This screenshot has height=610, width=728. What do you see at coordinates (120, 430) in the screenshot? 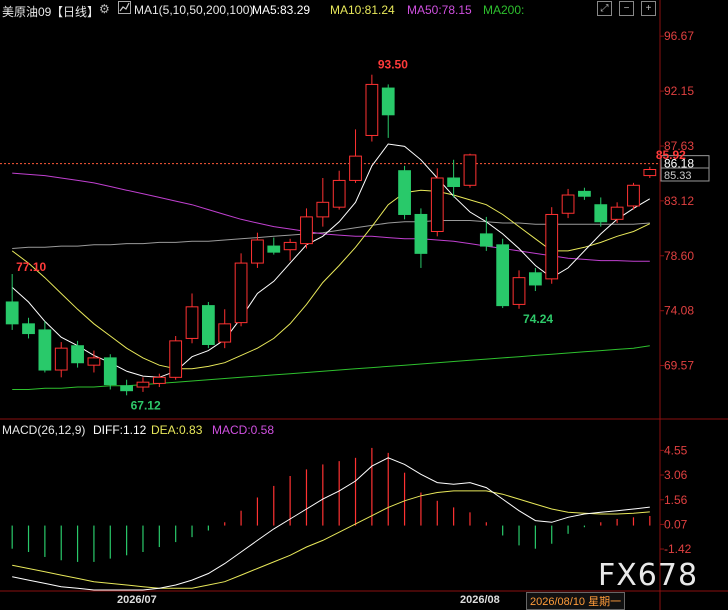
I see `macd-diff-value: DIFF:1.12` at bounding box center [120, 430].